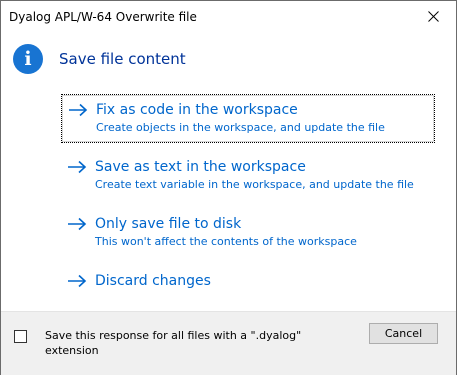 Image resolution: width=457 pixels, height=375 pixels. I want to click on cancel-button: Cancel, so click(403, 333).